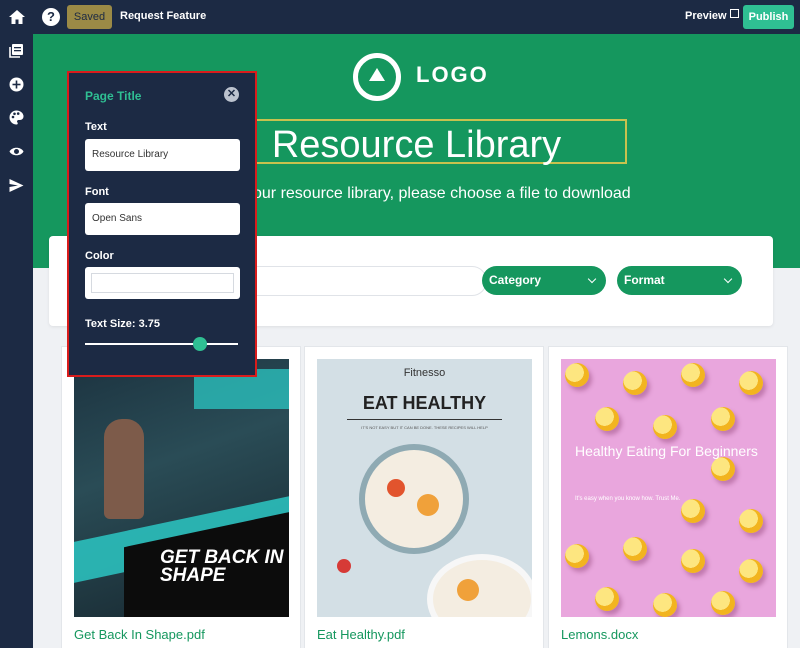  What do you see at coordinates (16, 117) in the screenshot?
I see `palette-icon` at bounding box center [16, 117].